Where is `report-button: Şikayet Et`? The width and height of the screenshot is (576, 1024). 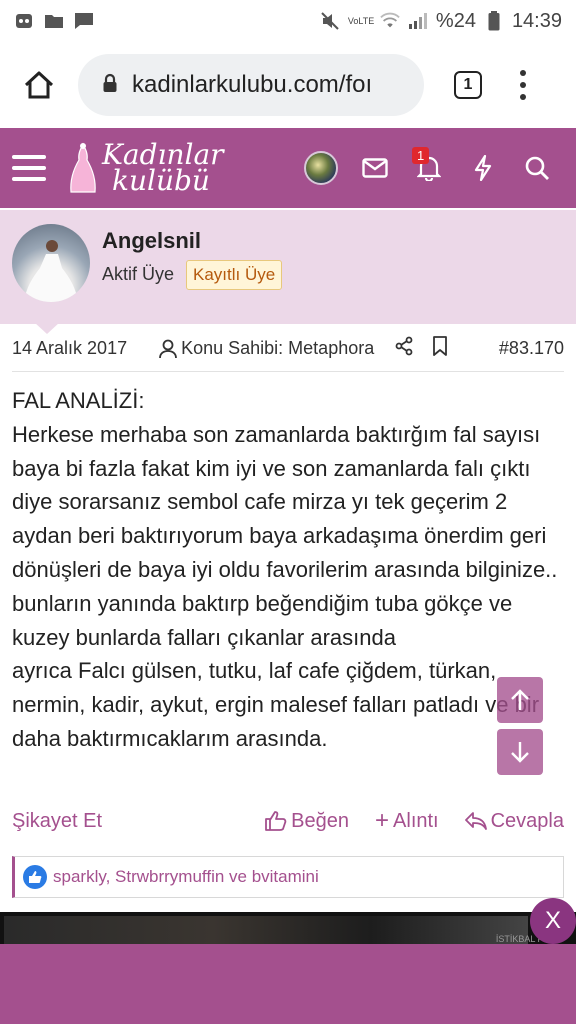
report-button: Şikayet Et is located at coordinates (57, 821).